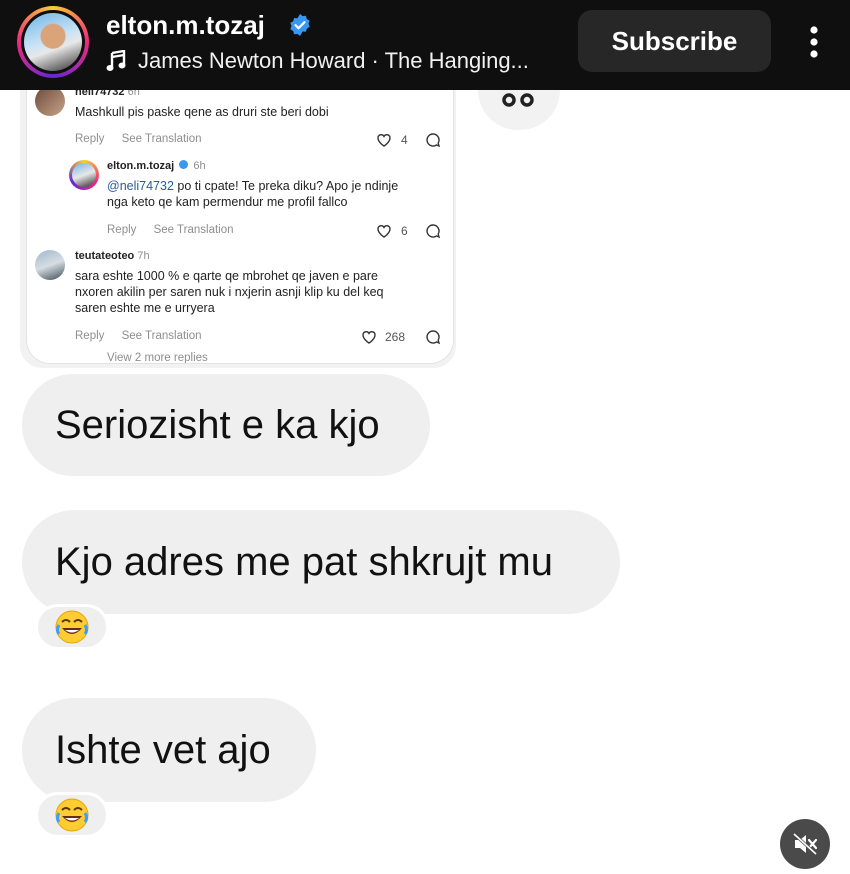  What do you see at coordinates (395, 337) in the screenshot?
I see `like-count: 268` at bounding box center [395, 337].